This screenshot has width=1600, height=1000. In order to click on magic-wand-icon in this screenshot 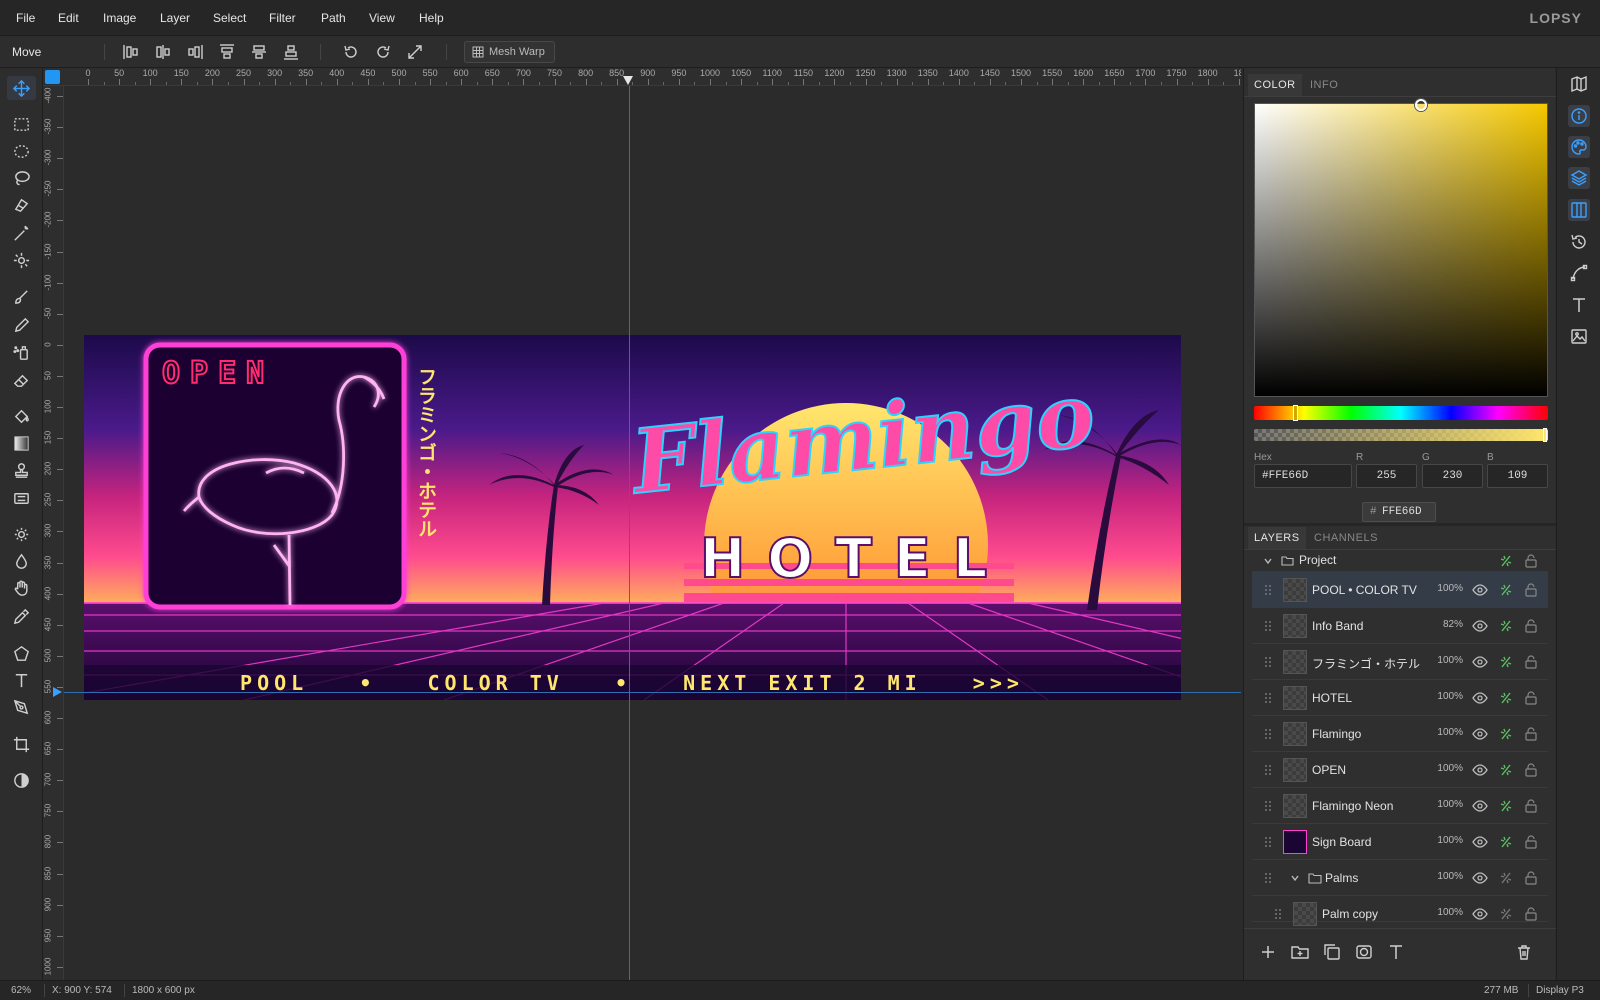, I will do `click(21, 233)`.